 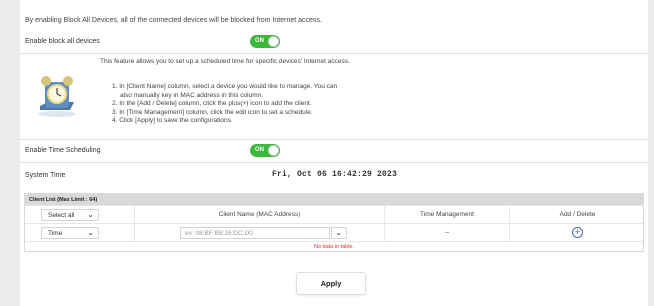 I want to click on time-scheduling-toggle-state: ON, so click(x=259, y=150).